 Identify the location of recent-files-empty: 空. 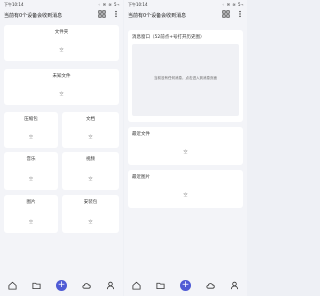
(185, 151).